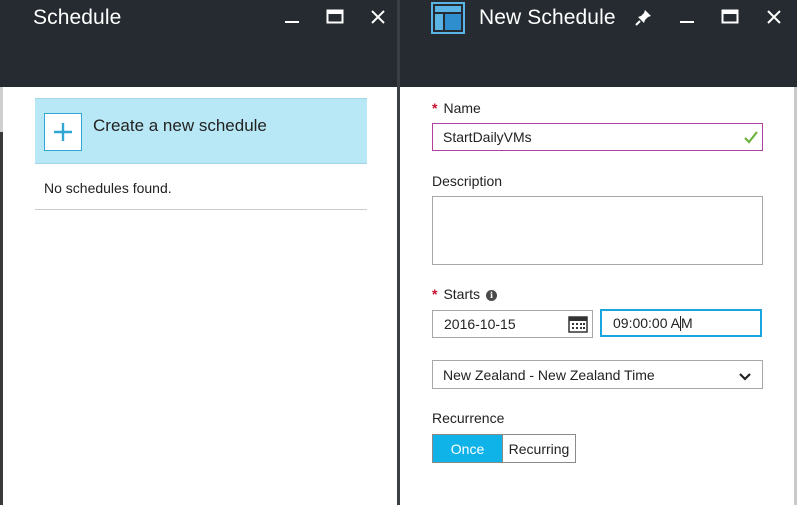 This screenshot has width=797, height=505. Describe the element at coordinates (467, 181) in the screenshot. I see `description-label: Description` at that location.